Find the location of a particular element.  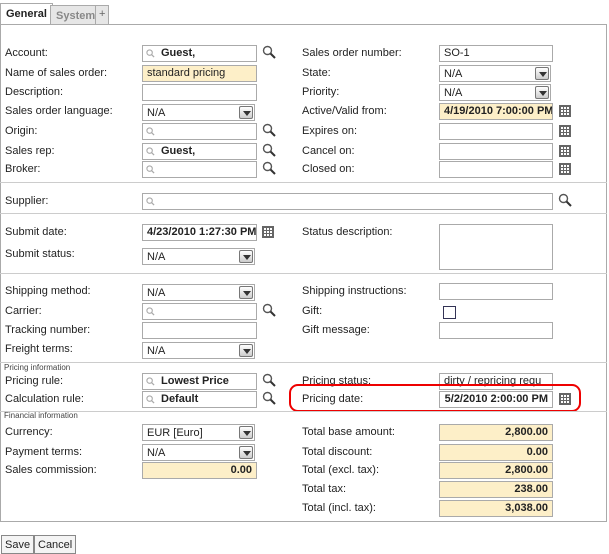

total-base-field: 2,800.00 is located at coordinates (496, 432).